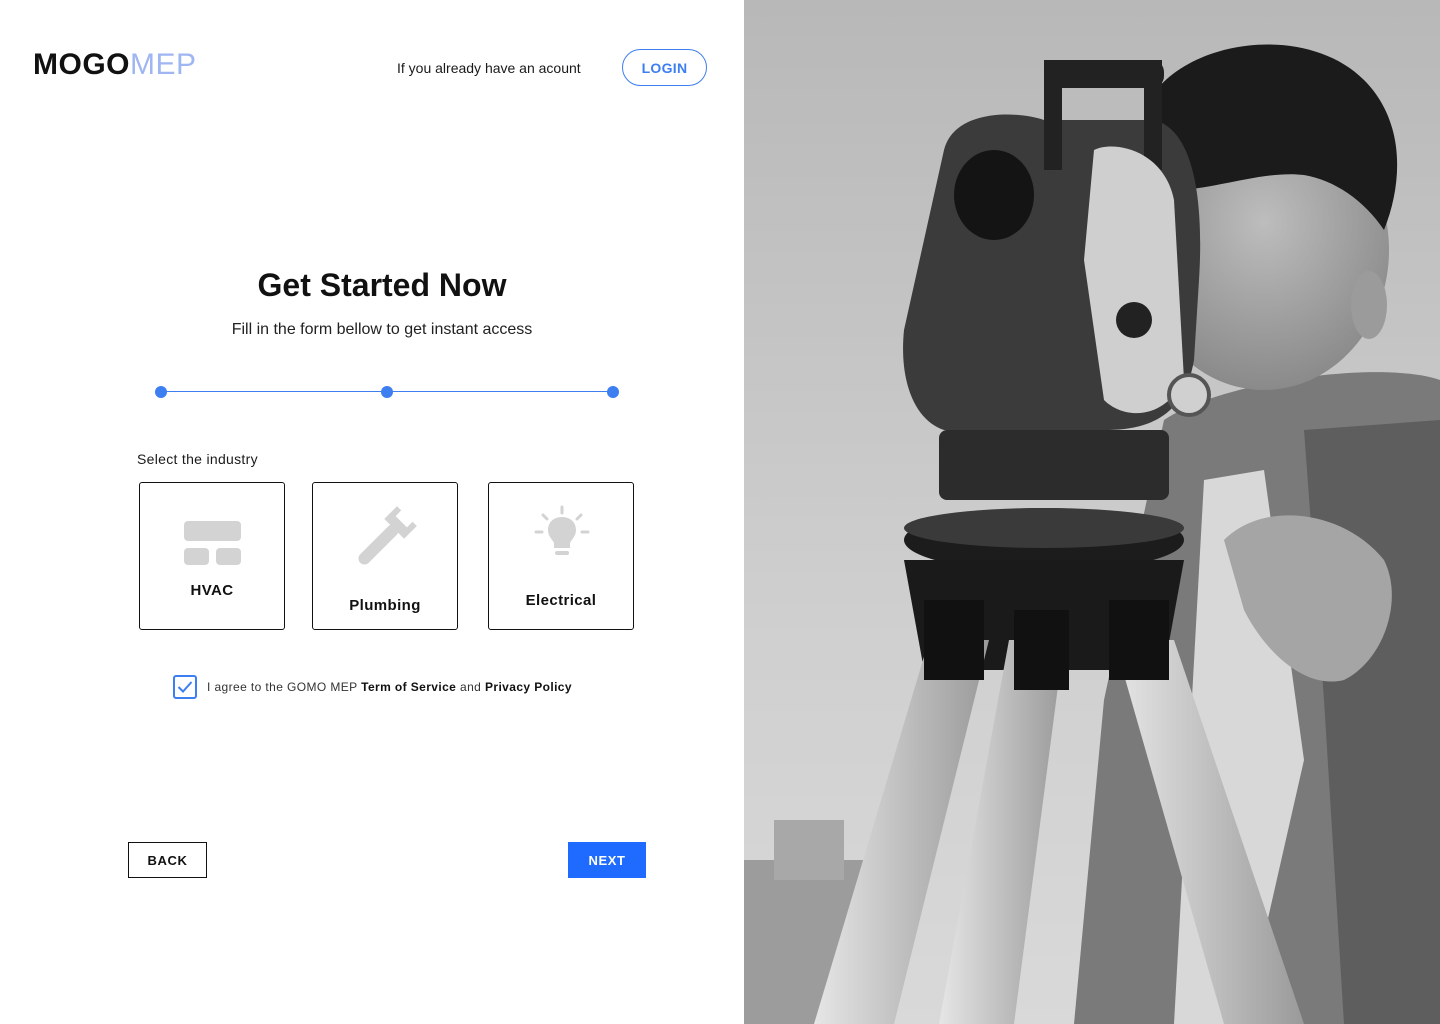 This screenshot has width=1440, height=1024. What do you see at coordinates (664, 67) in the screenshot?
I see `login-button: LOGIN` at bounding box center [664, 67].